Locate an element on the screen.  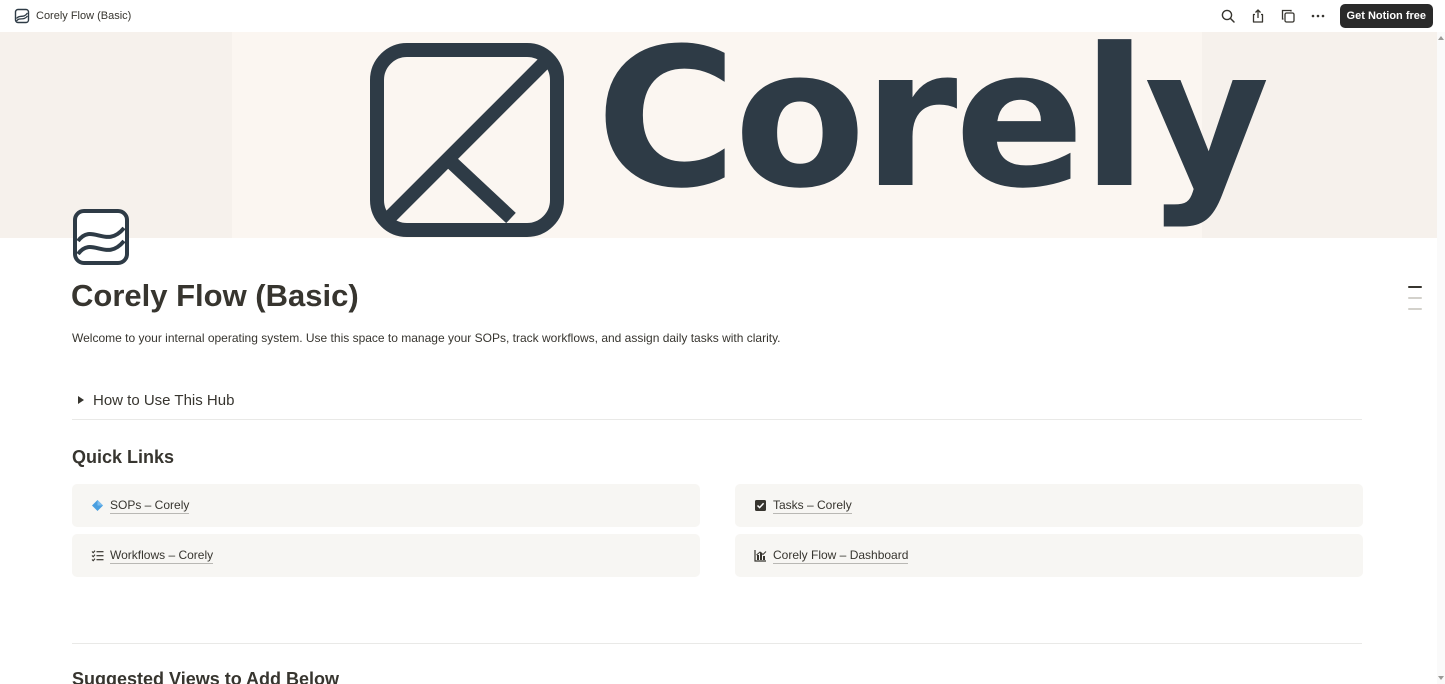
duplicate-button is located at coordinates (1288, 16).